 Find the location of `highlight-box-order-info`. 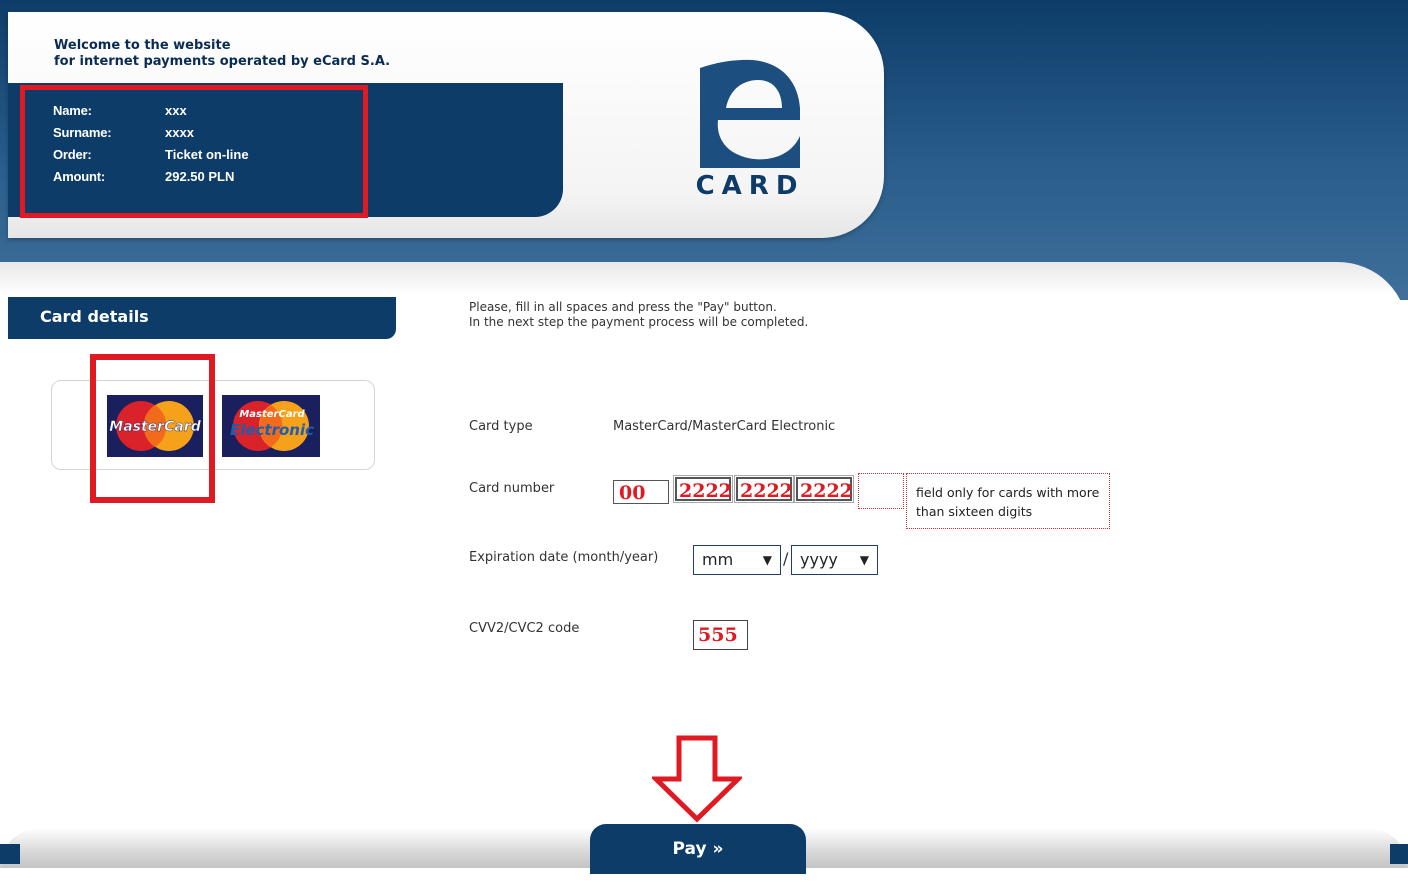

highlight-box-order-info is located at coordinates (194, 151).